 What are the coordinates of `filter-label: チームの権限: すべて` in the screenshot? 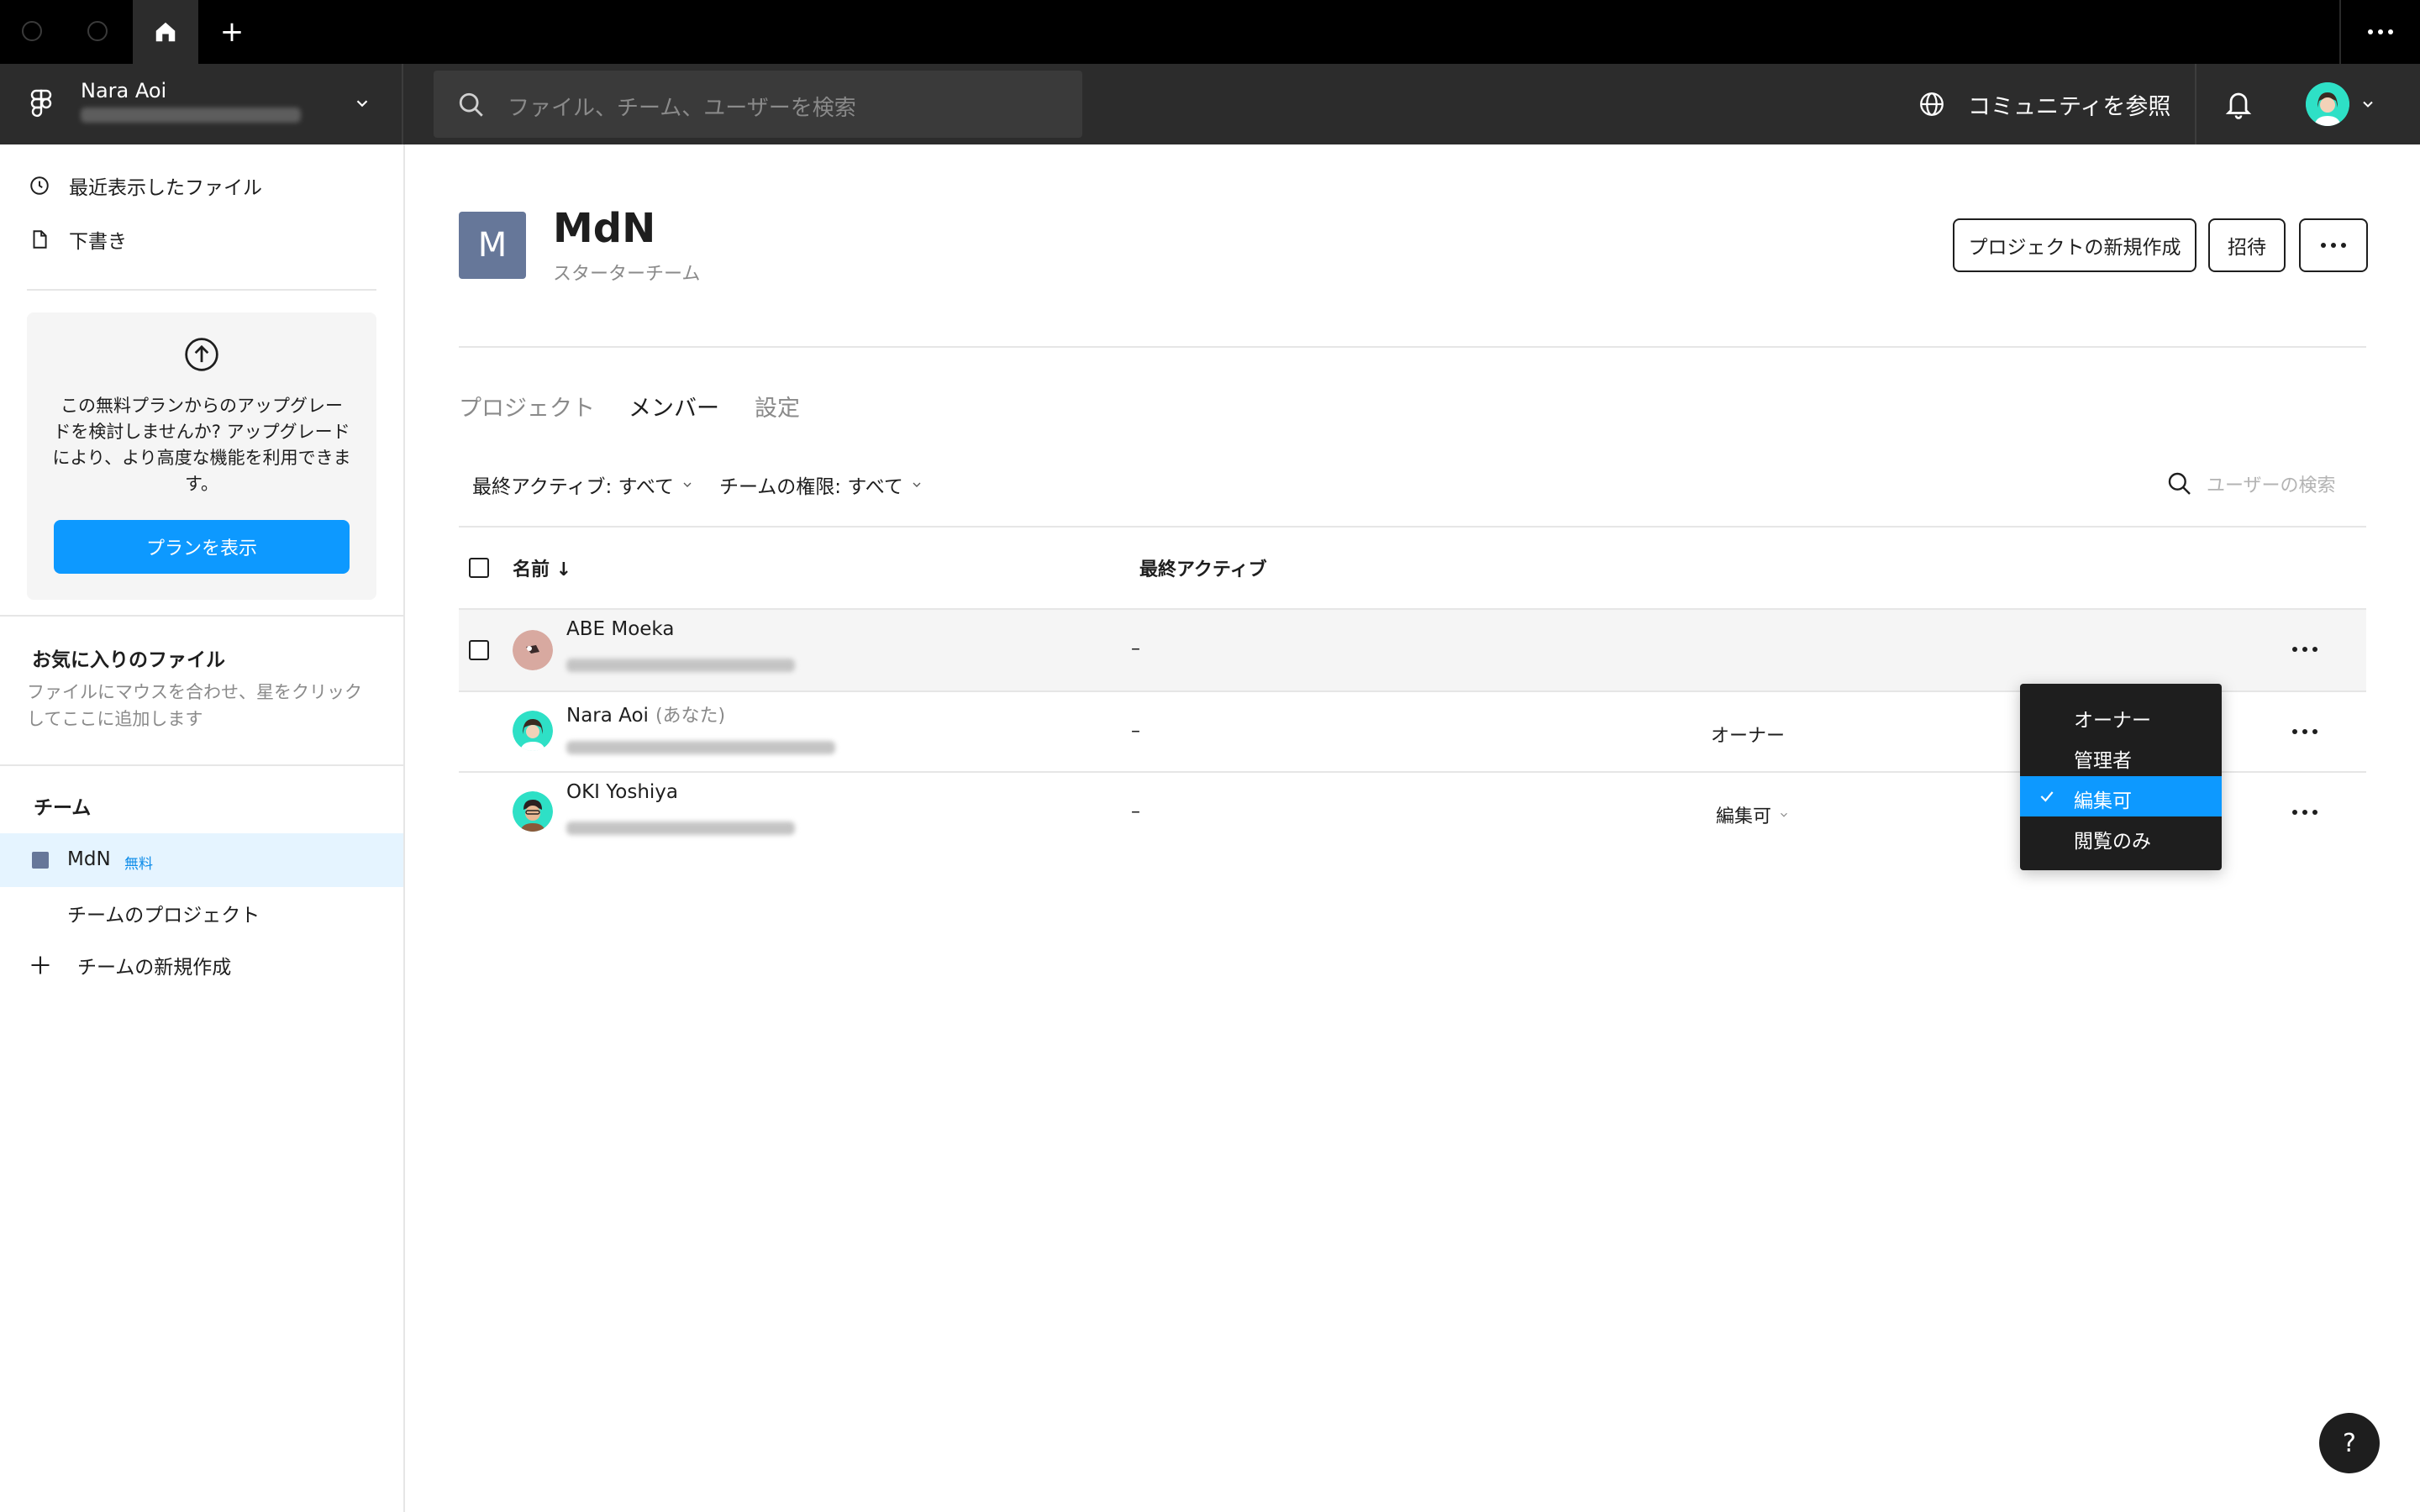 It's located at (811, 487).